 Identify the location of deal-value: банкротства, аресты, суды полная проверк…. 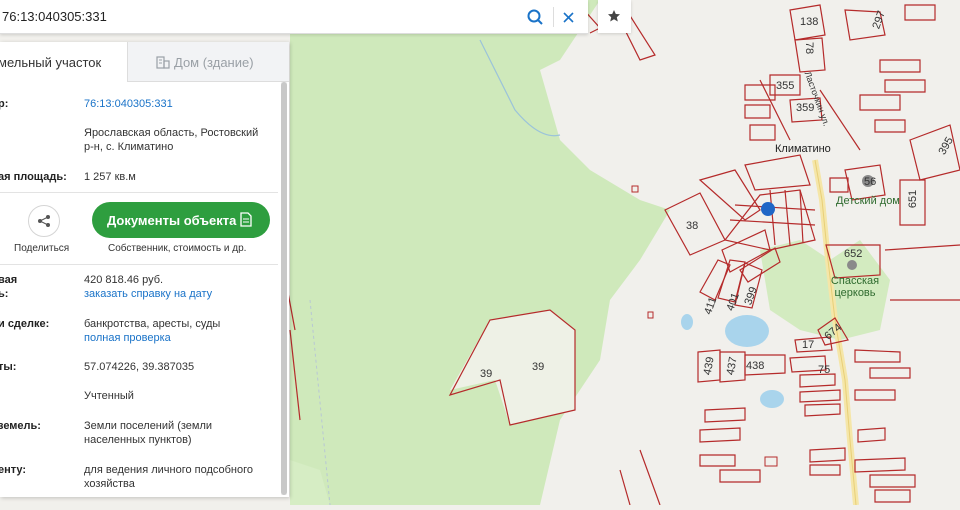
(179, 331).